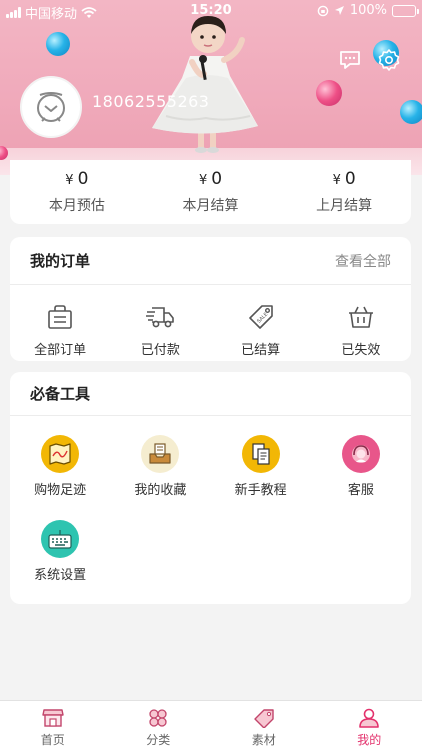 The image size is (422, 750). What do you see at coordinates (360, 490) in the screenshot?
I see `tool-service-label: 客服` at bounding box center [360, 490].